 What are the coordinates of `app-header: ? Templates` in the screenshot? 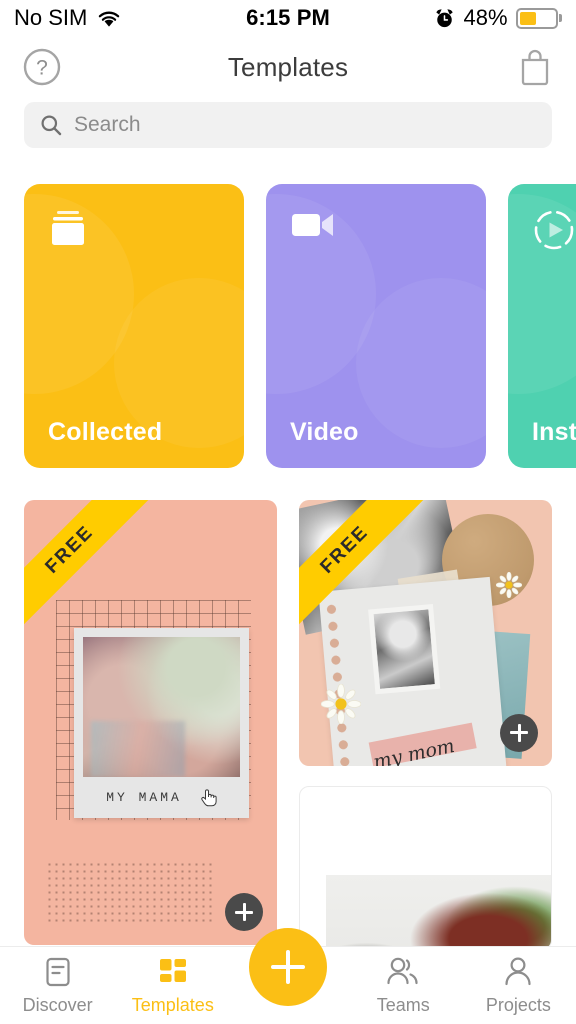 It's located at (288, 67).